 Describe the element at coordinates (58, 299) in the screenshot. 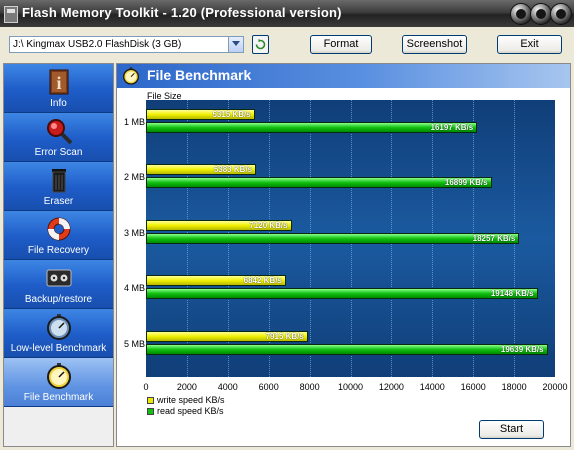

I see `sidebar-item-label: Backup/restore` at that location.